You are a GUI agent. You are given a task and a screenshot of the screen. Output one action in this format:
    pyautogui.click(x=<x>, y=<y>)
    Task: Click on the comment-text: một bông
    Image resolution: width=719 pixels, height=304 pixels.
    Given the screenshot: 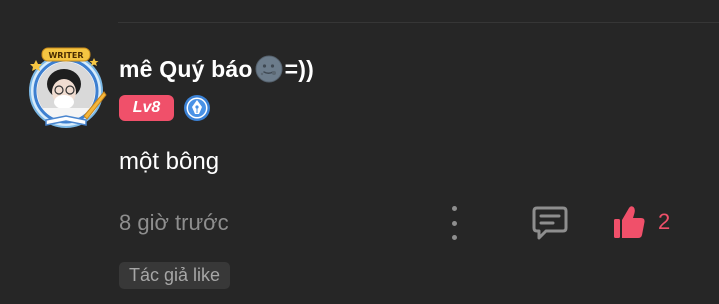 What is the action you would take?
    pyautogui.click(x=169, y=161)
    